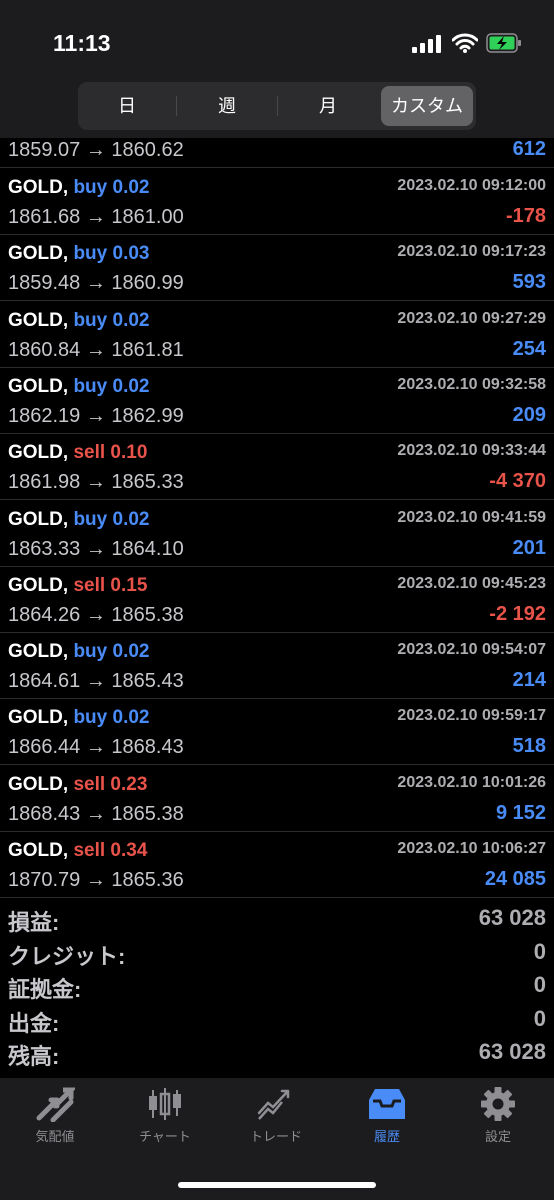 The image size is (554, 1200). What do you see at coordinates (471, 517) in the screenshot?
I see `trade-datetime: 2023.02.10 09:41:59` at bounding box center [471, 517].